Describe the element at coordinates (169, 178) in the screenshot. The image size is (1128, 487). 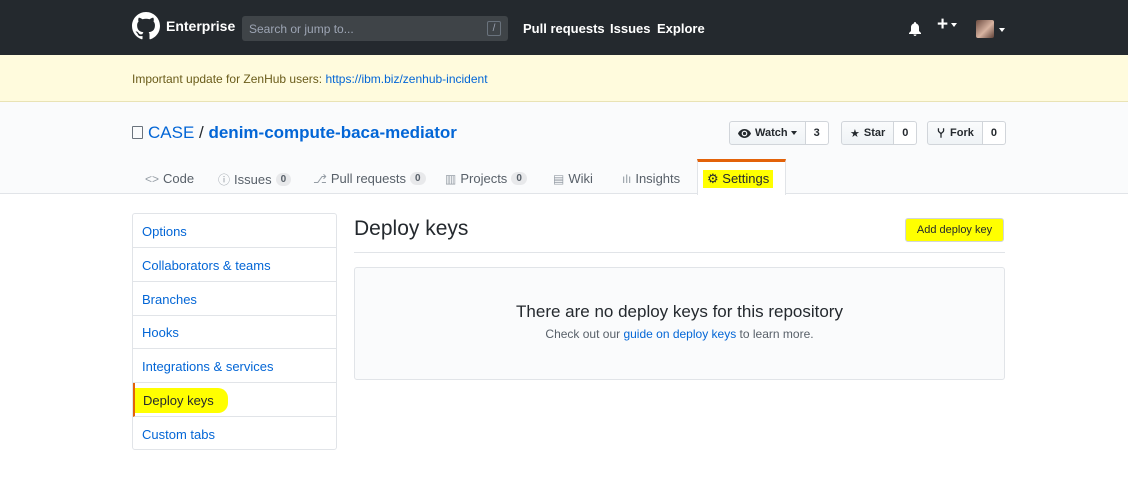
I see `tab-code: <> Code` at that location.